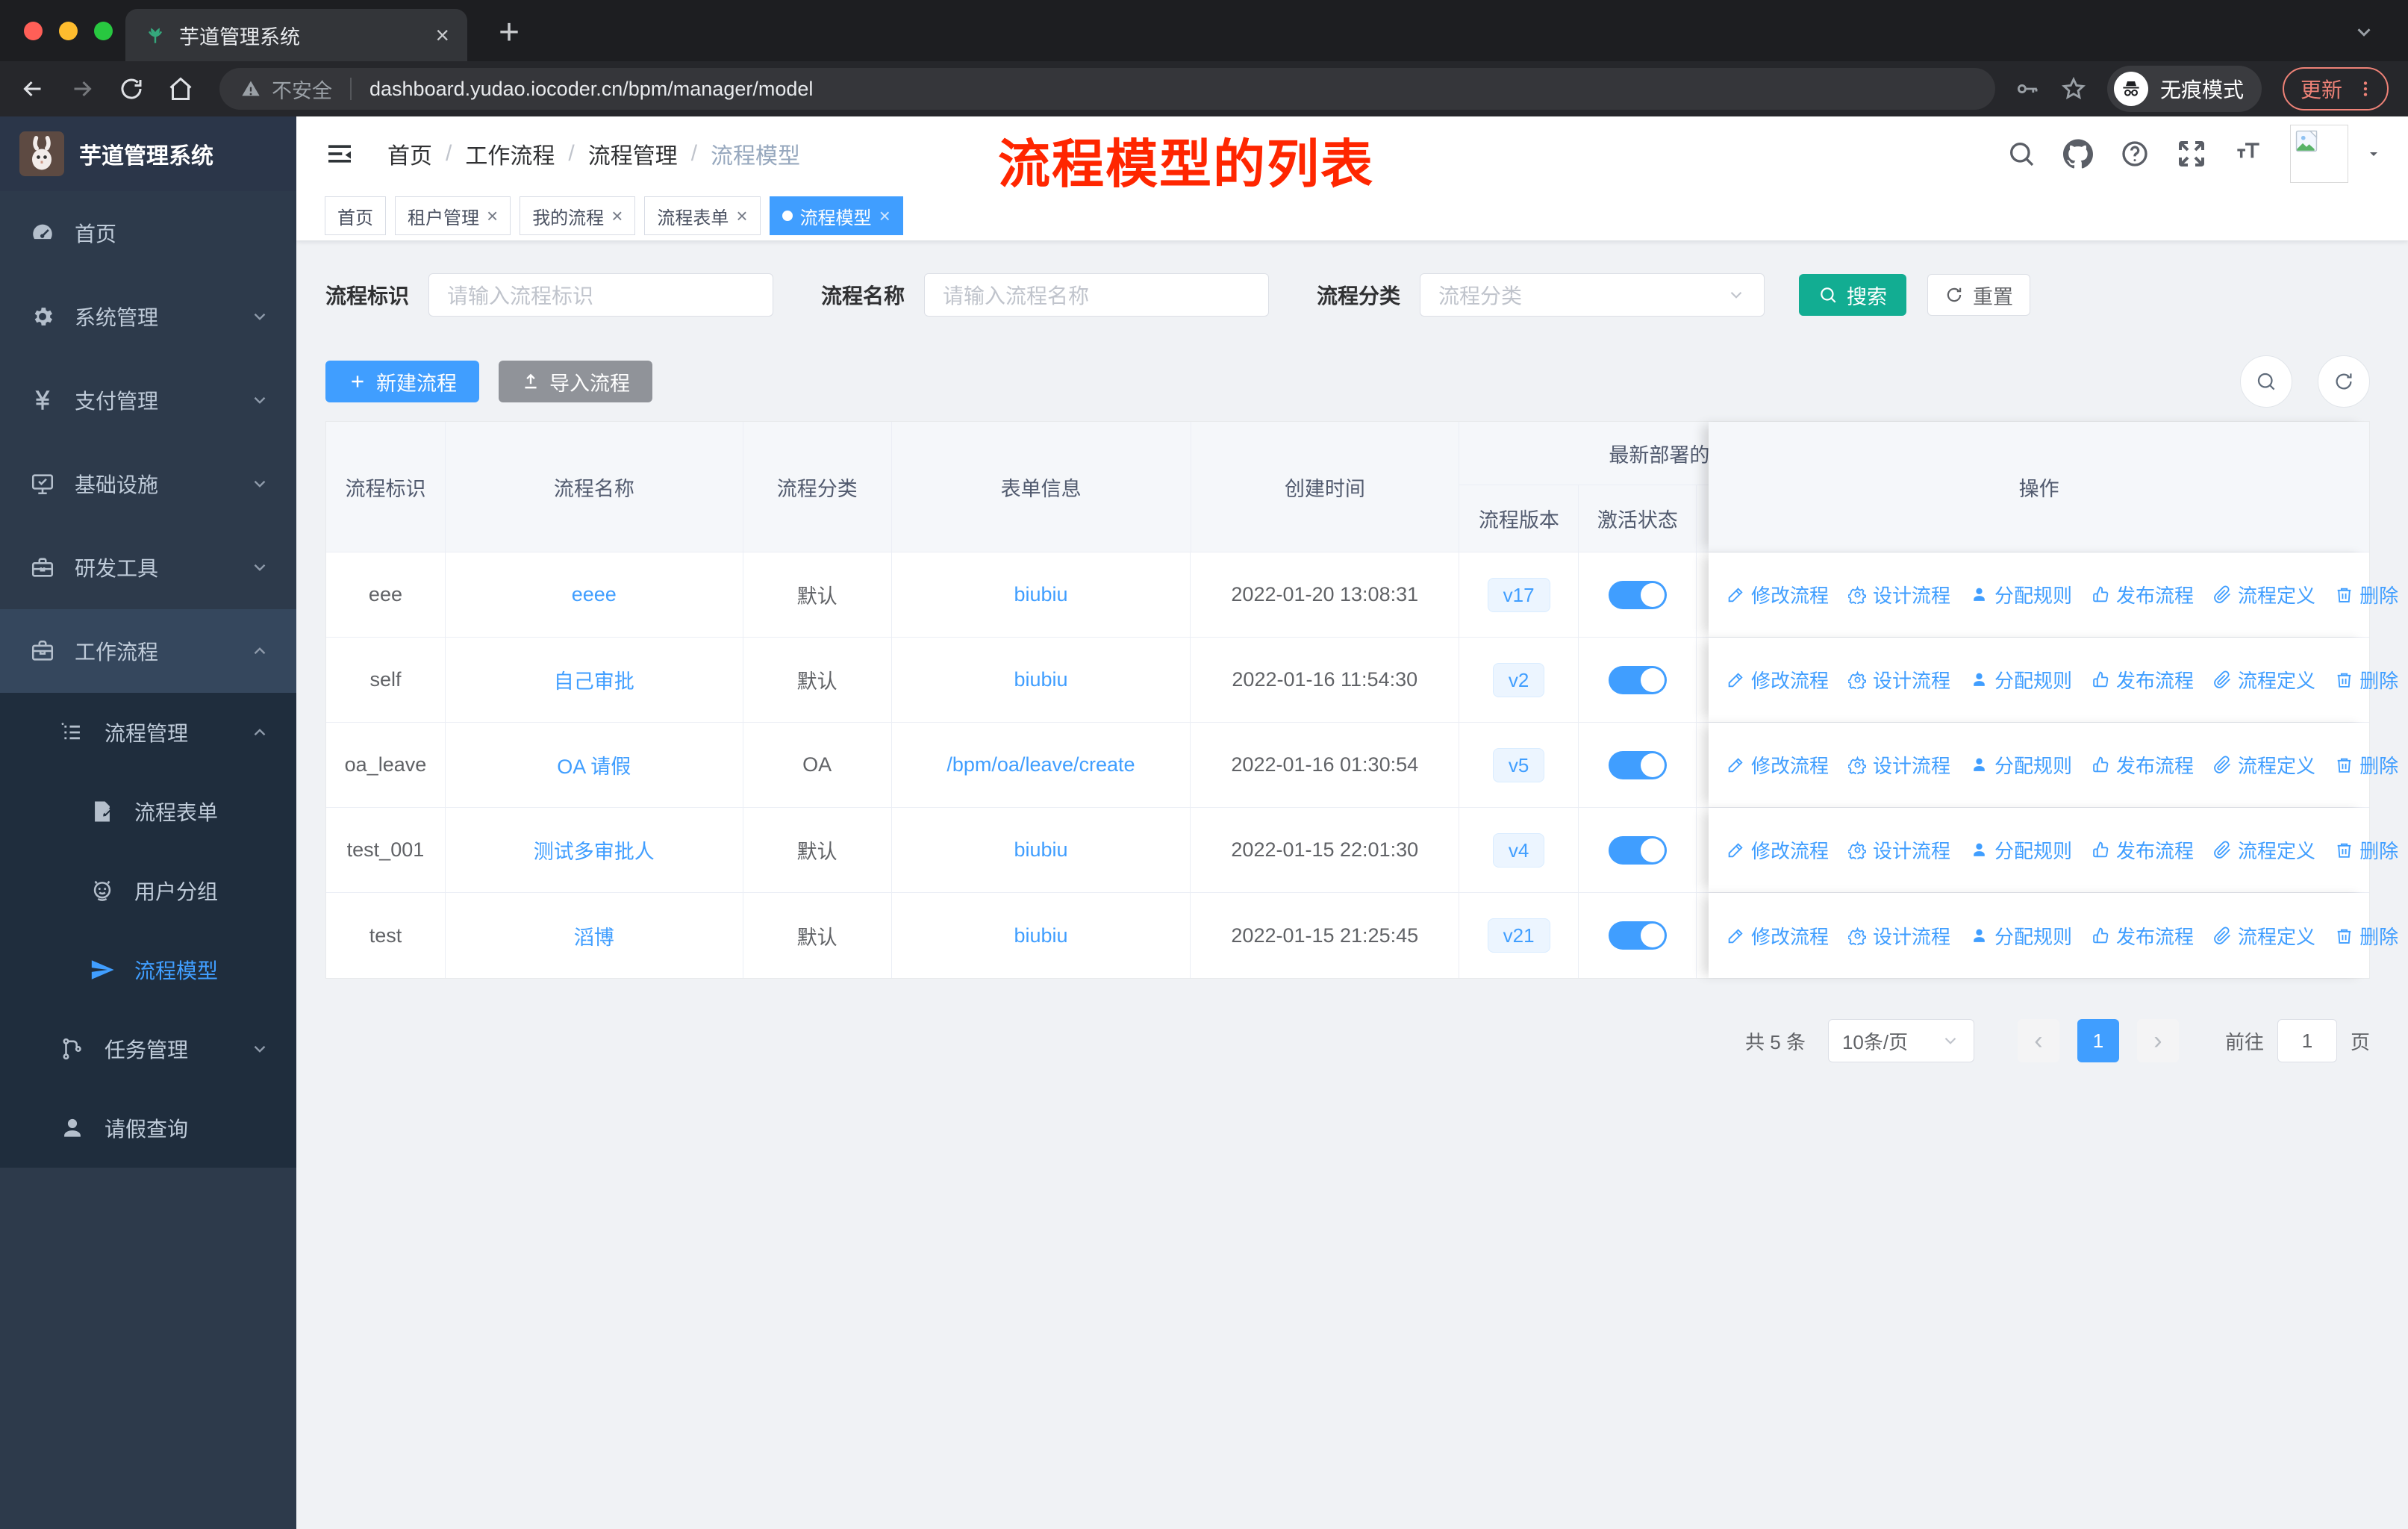 Image resolution: width=2408 pixels, height=1529 pixels. Describe the element at coordinates (2021, 154) in the screenshot. I see `search-icon` at that location.